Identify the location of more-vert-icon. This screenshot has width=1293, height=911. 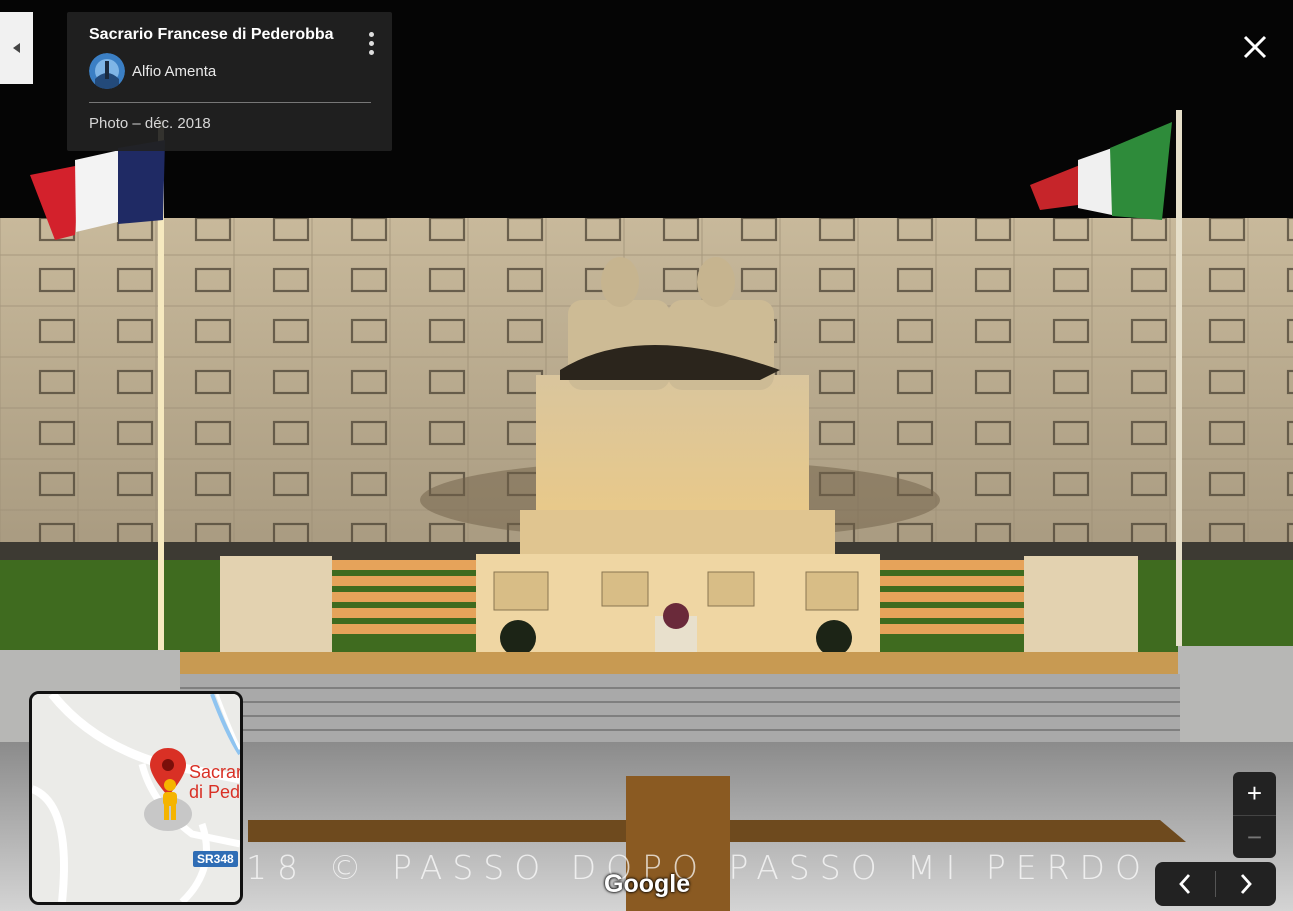
(371, 44).